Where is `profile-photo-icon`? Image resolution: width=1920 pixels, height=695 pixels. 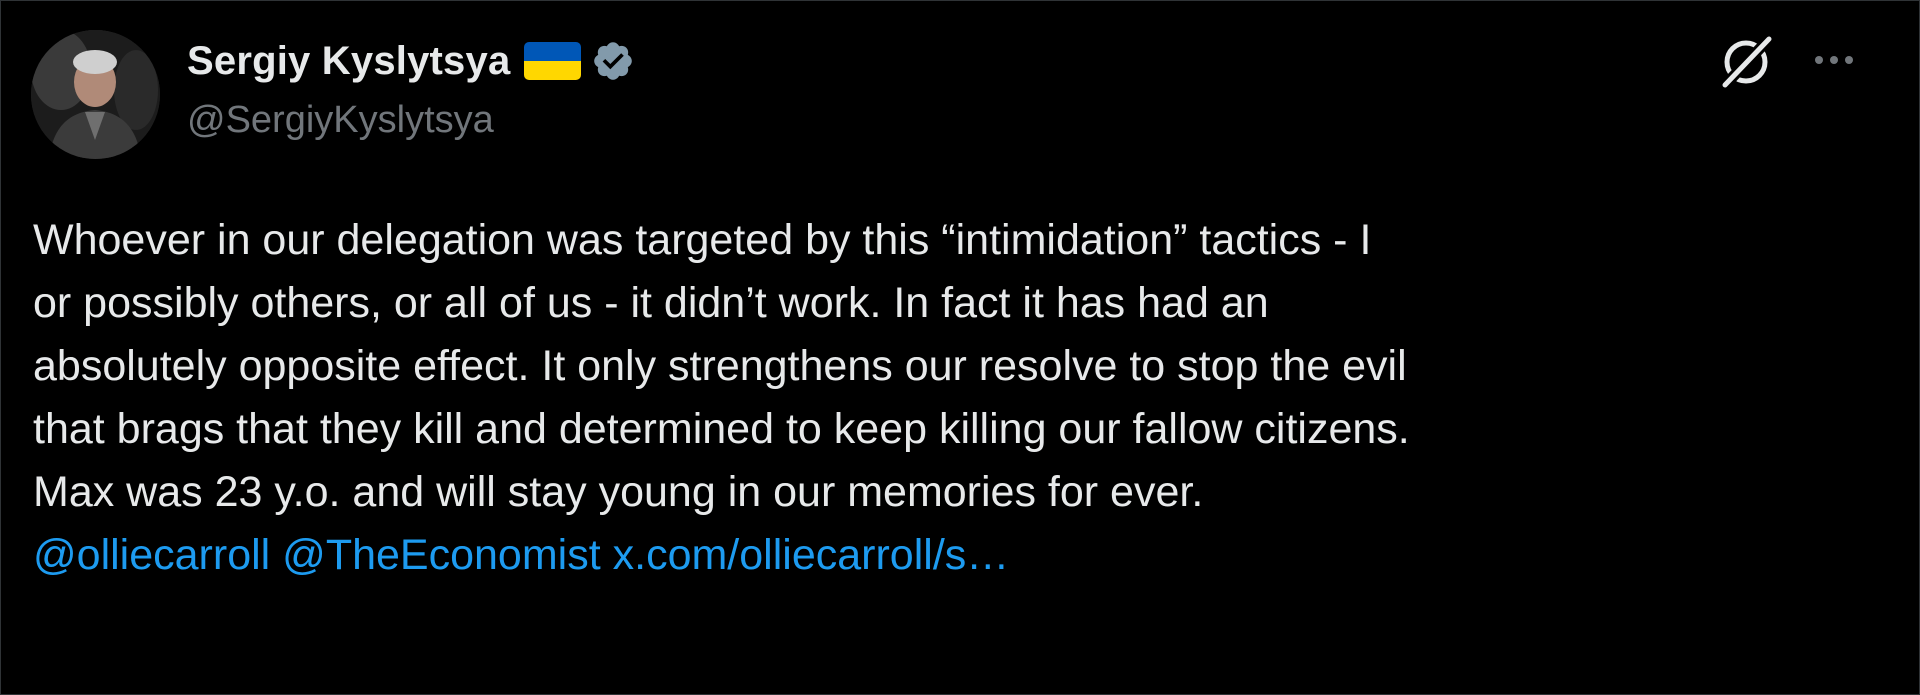 profile-photo-icon is located at coordinates (95, 94).